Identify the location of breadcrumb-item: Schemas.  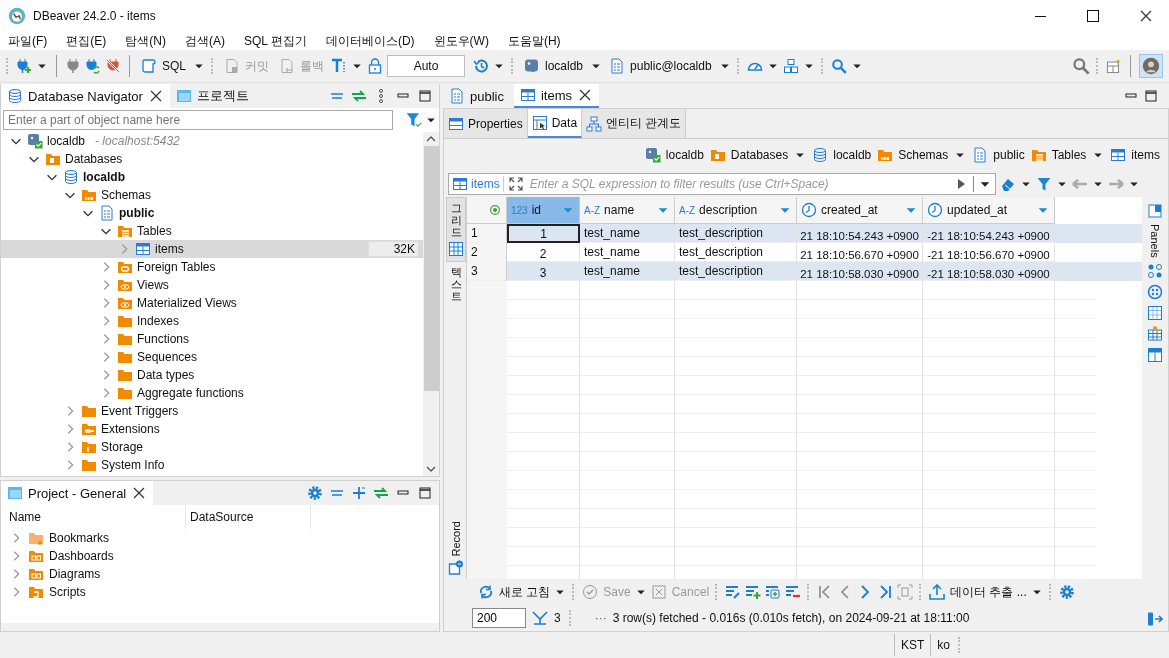
(913, 155).